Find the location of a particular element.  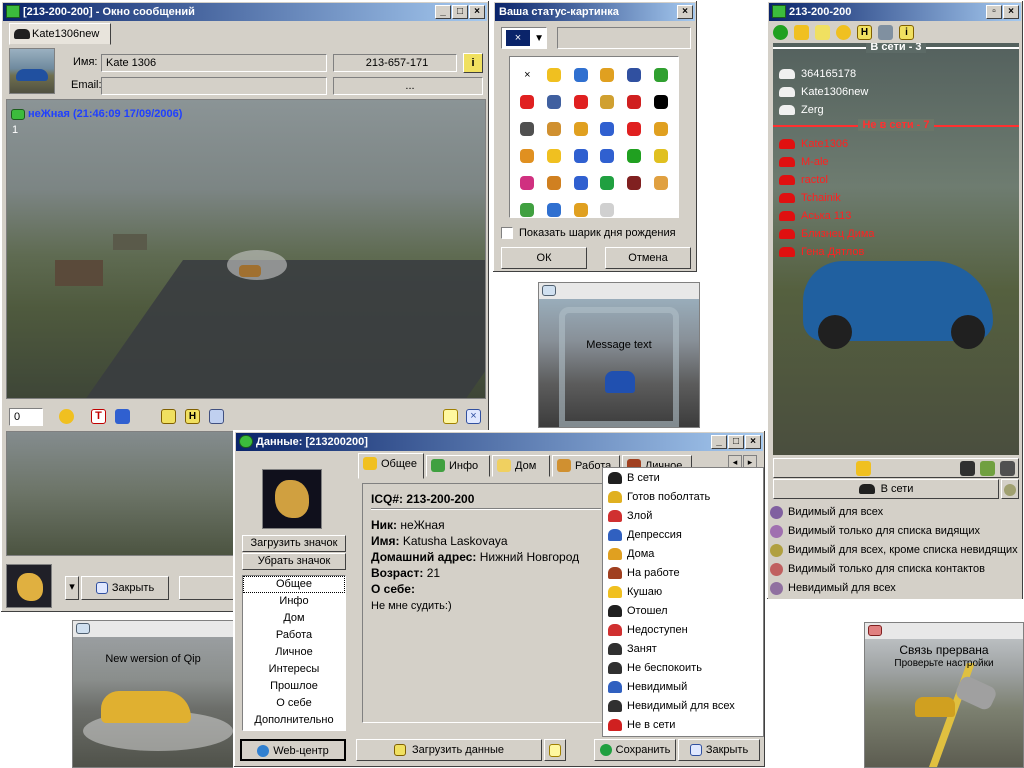

picture-name-field is located at coordinates (624, 38).